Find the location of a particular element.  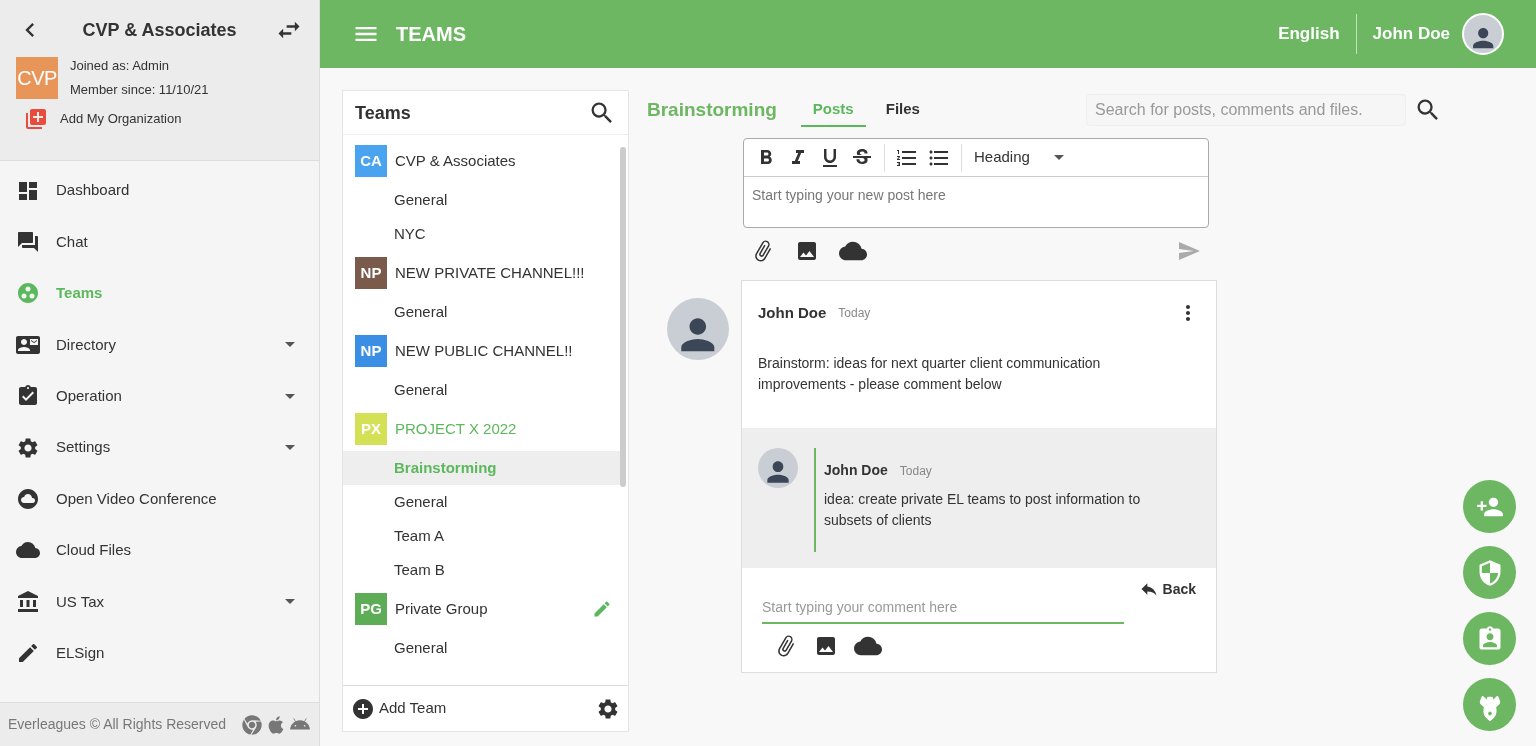

channel-item: NYC is located at coordinates (481, 234).